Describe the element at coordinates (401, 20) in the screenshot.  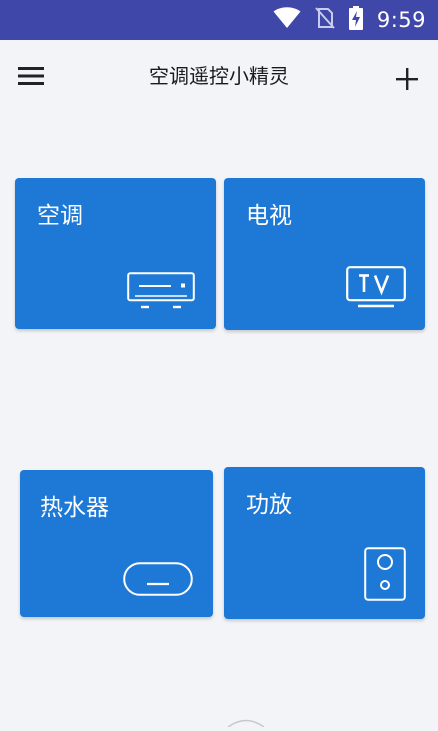
I see `status-time: 9:59` at that location.